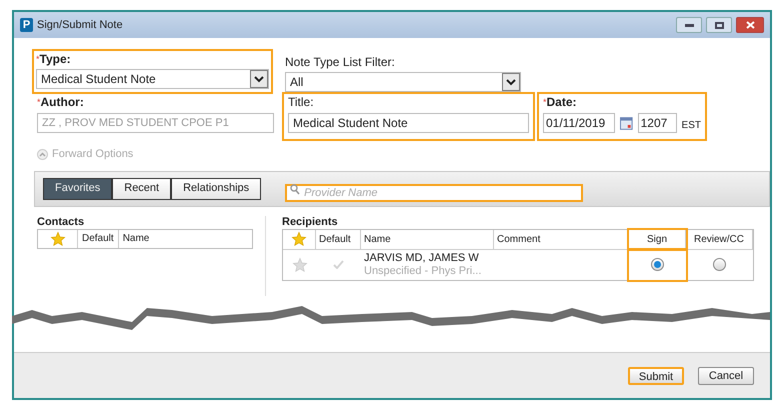 The image size is (781, 407). What do you see at coordinates (434, 193) in the screenshot?
I see `provider-search-field: Provider Name` at bounding box center [434, 193].